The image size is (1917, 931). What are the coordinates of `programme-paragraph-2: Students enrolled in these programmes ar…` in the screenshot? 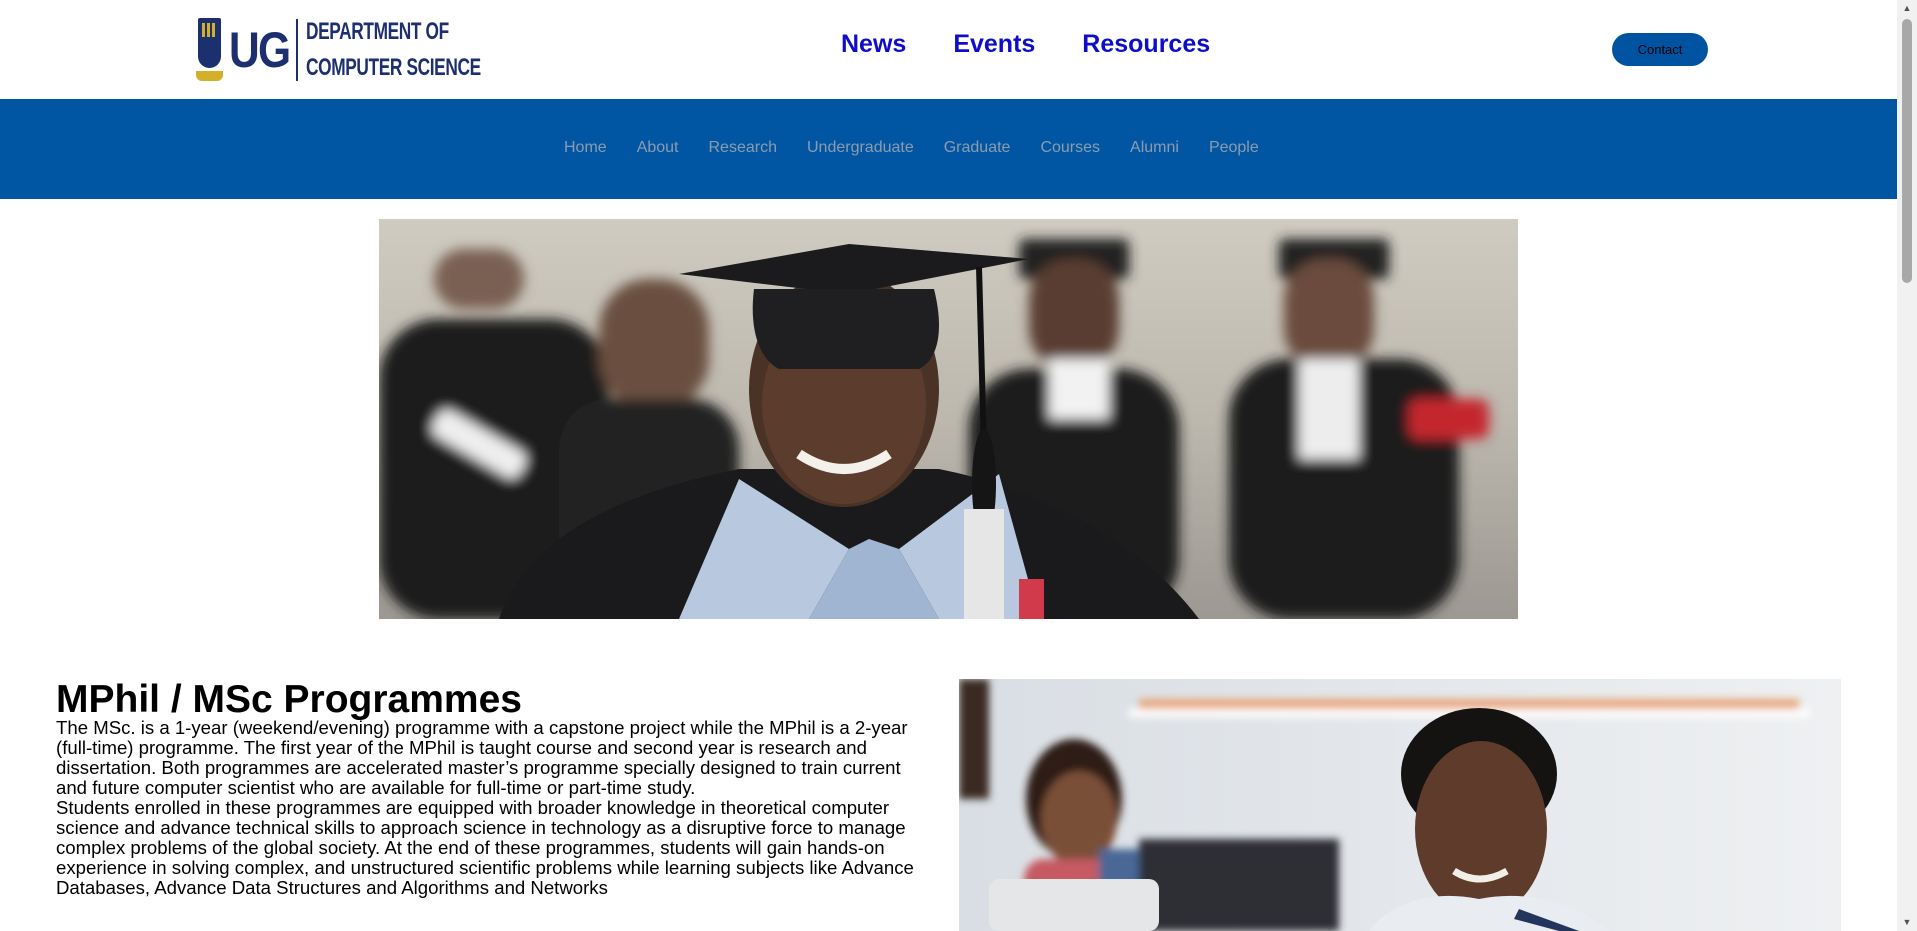 It's located at (485, 847).